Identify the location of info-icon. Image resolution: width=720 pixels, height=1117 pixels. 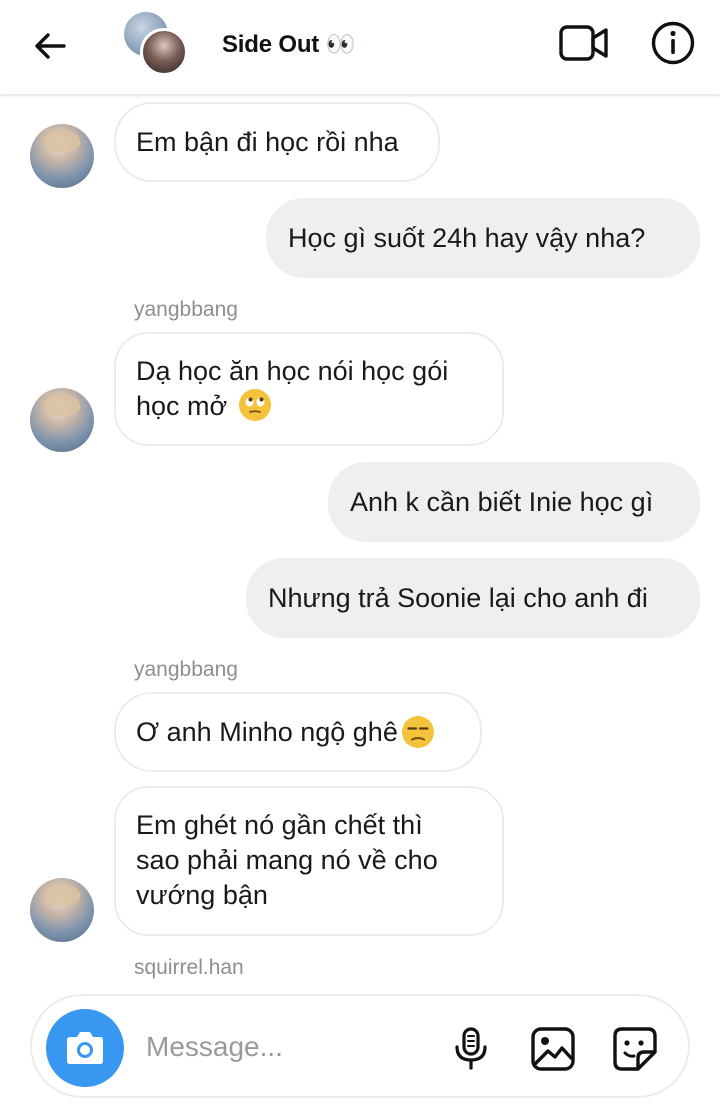
(673, 43).